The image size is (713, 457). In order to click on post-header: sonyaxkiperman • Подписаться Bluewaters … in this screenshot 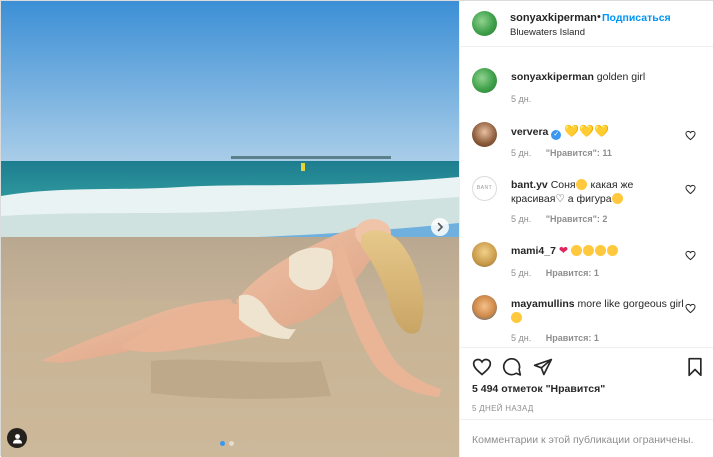, I will do `click(586, 24)`.